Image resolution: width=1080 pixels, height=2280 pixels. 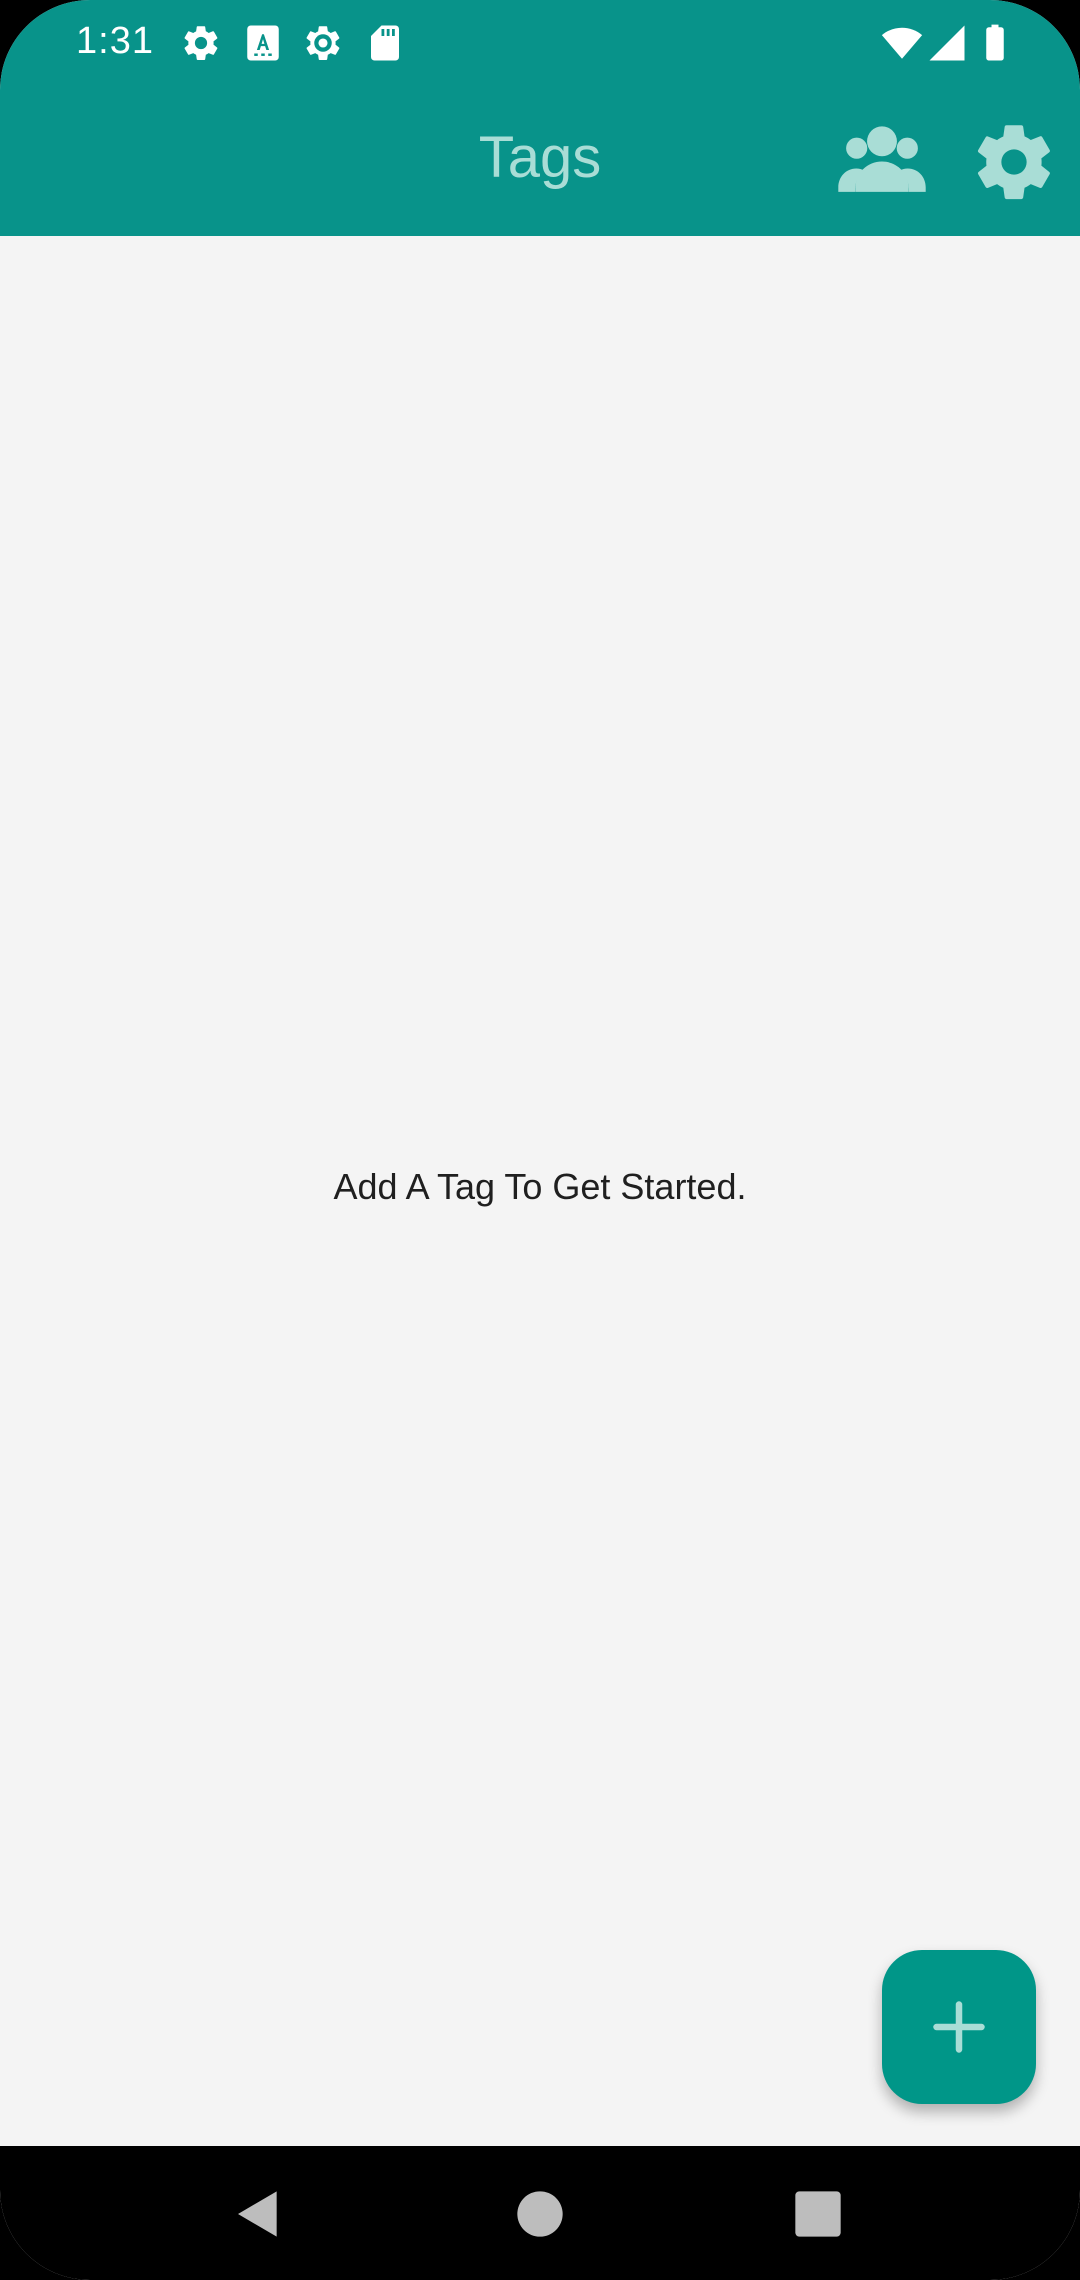 I want to click on status-bar: 1:31, so click(x=540, y=44).